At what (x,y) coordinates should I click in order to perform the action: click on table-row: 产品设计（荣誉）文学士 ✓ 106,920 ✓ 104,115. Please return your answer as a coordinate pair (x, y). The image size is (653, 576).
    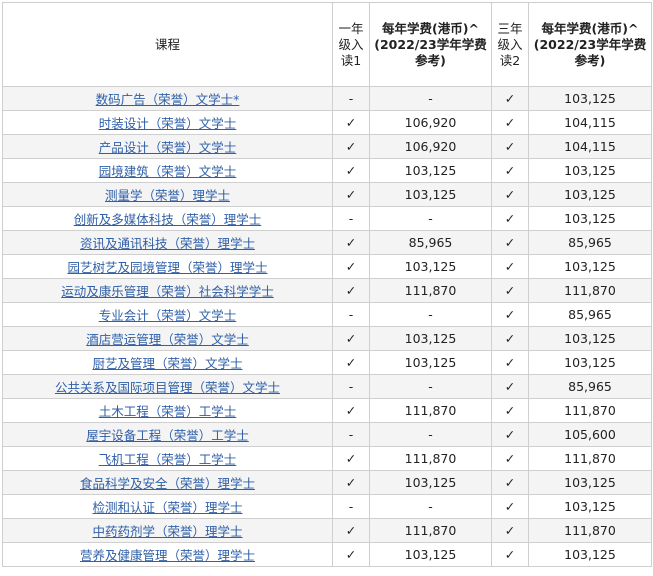
    Looking at the image, I should click on (327, 146).